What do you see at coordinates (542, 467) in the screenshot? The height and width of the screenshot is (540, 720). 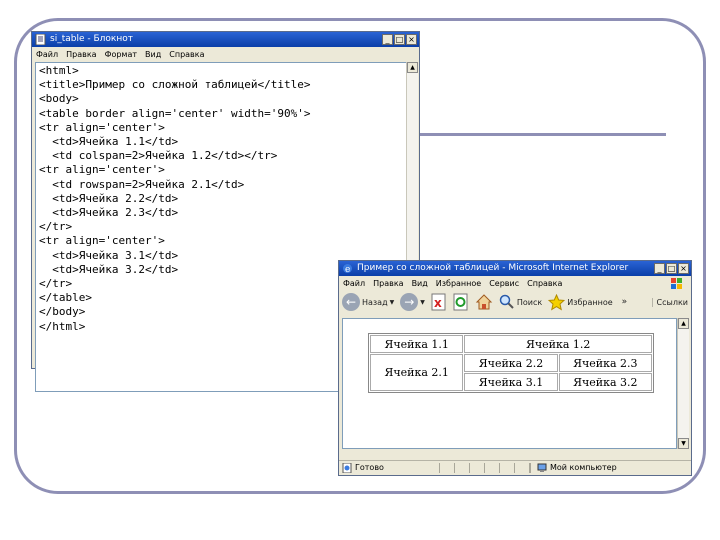 I see `my-computer-icon` at bounding box center [542, 467].